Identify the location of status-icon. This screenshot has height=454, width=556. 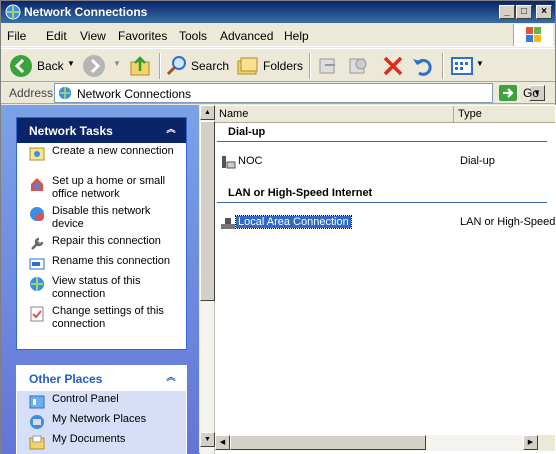
(37, 284).